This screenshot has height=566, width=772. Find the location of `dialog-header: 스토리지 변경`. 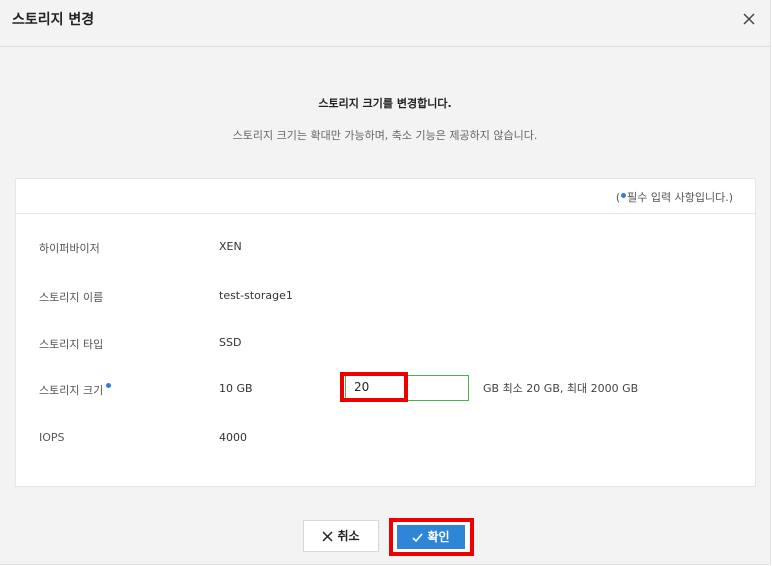

dialog-header: 스토리지 변경 is located at coordinates (385, 23).